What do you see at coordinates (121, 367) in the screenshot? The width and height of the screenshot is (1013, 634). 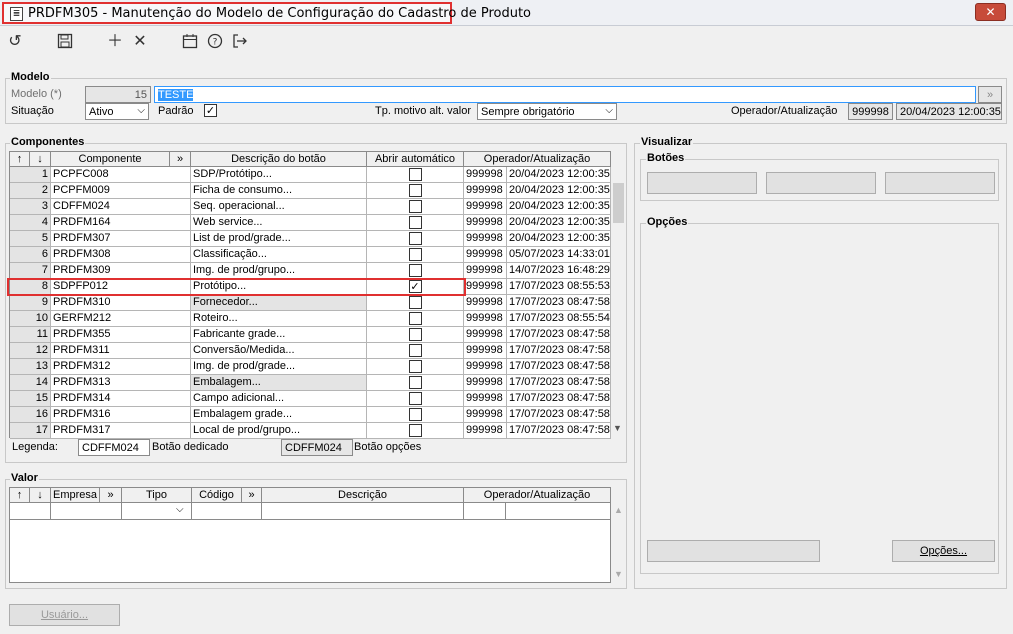 I see `componente-code: PRDFM312` at bounding box center [121, 367].